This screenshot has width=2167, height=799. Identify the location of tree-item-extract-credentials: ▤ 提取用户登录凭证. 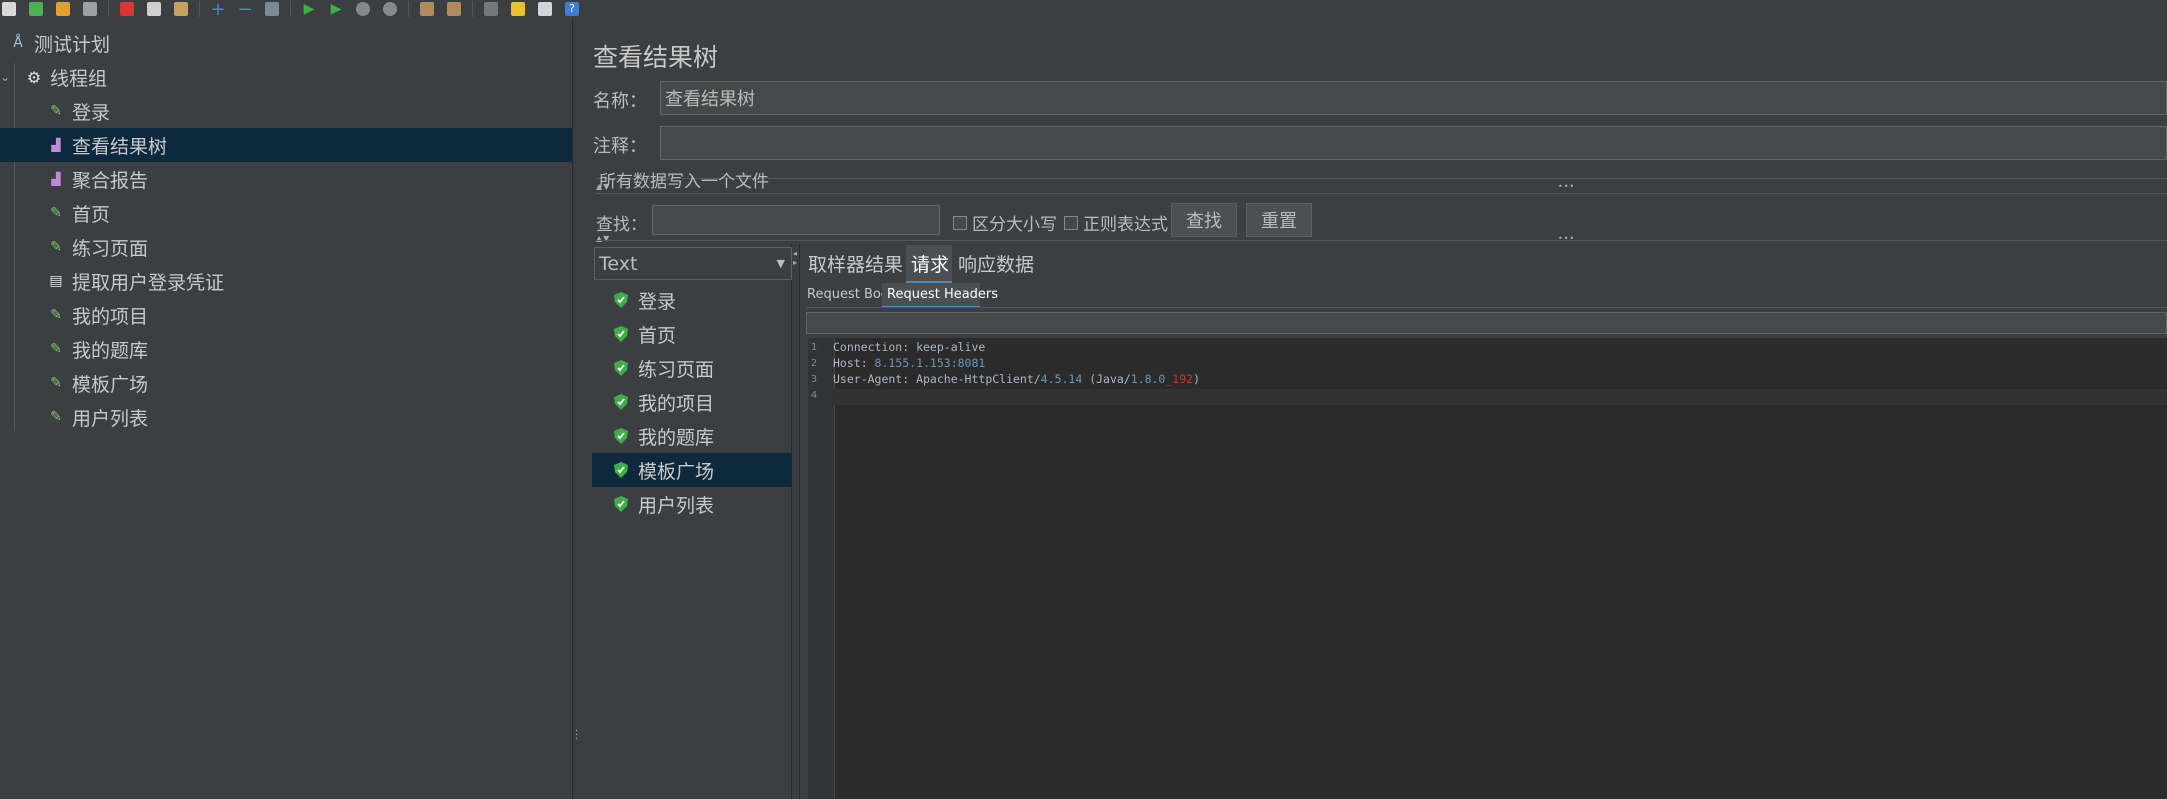
(286, 281).